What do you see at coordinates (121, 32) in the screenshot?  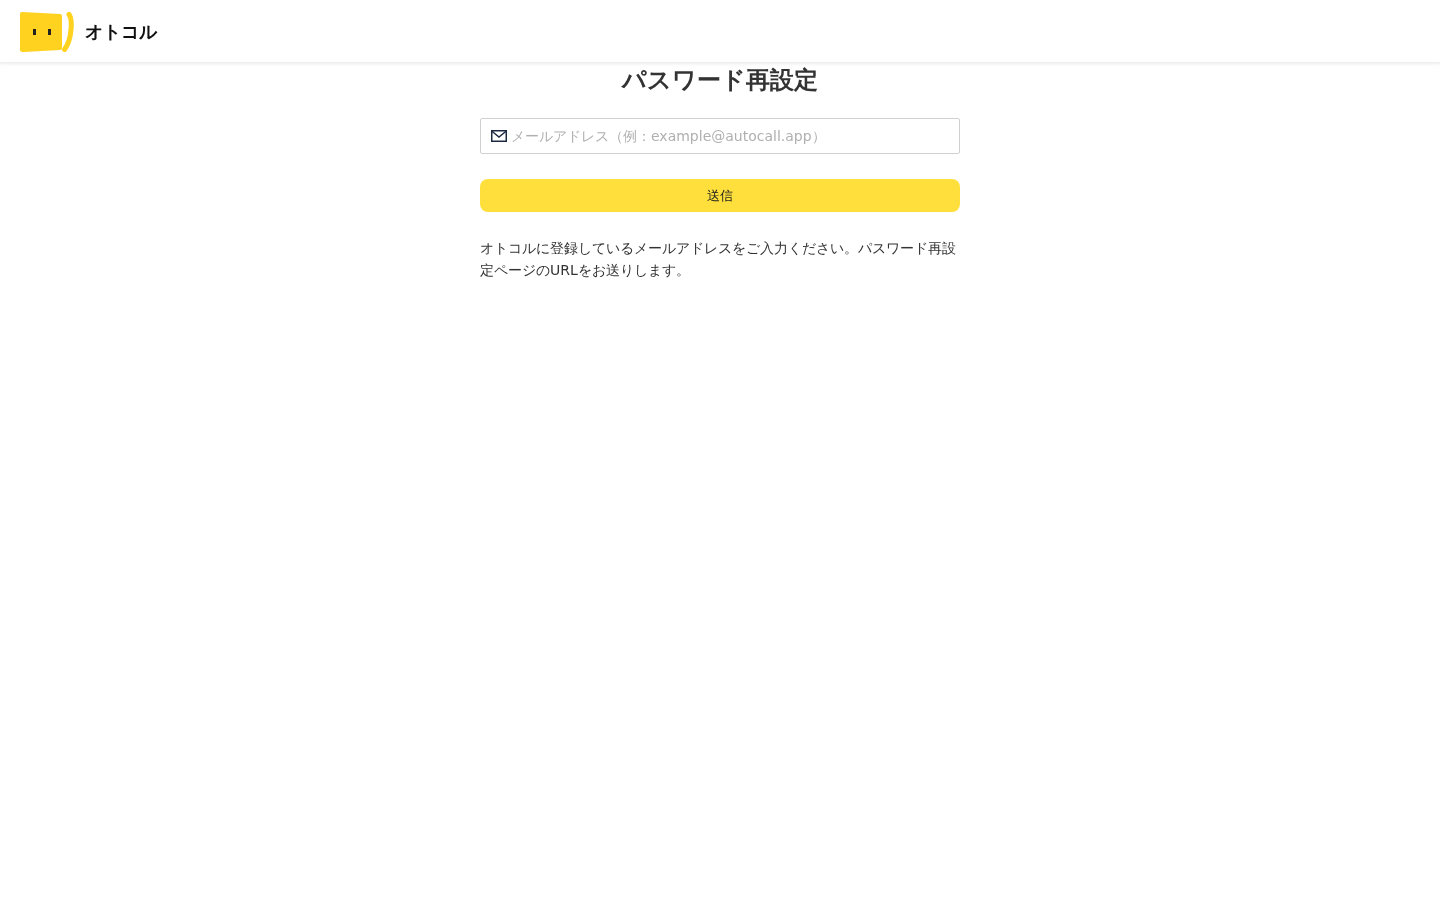 I see `brand-wordmark: オトコル` at bounding box center [121, 32].